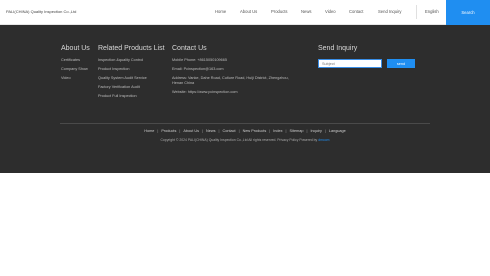 The width and height of the screenshot is (490, 276). What do you see at coordinates (323, 140) in the screenshot?
I see `powered-by-link: dmoom` at bounding box center [323, 140].